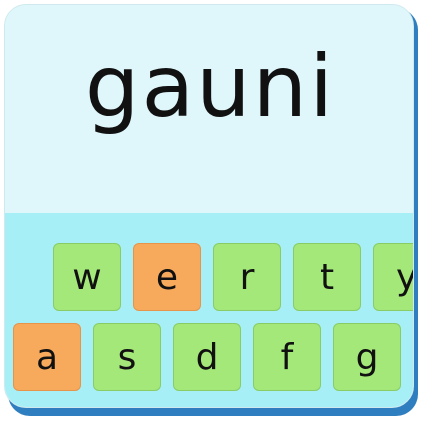 The height and width of the screenshot is (424, 424). I want to click on key-a: a, so click(47, 357).